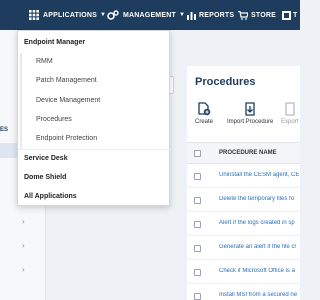  I want to click on select-all-checkbox, so click(197, 153).